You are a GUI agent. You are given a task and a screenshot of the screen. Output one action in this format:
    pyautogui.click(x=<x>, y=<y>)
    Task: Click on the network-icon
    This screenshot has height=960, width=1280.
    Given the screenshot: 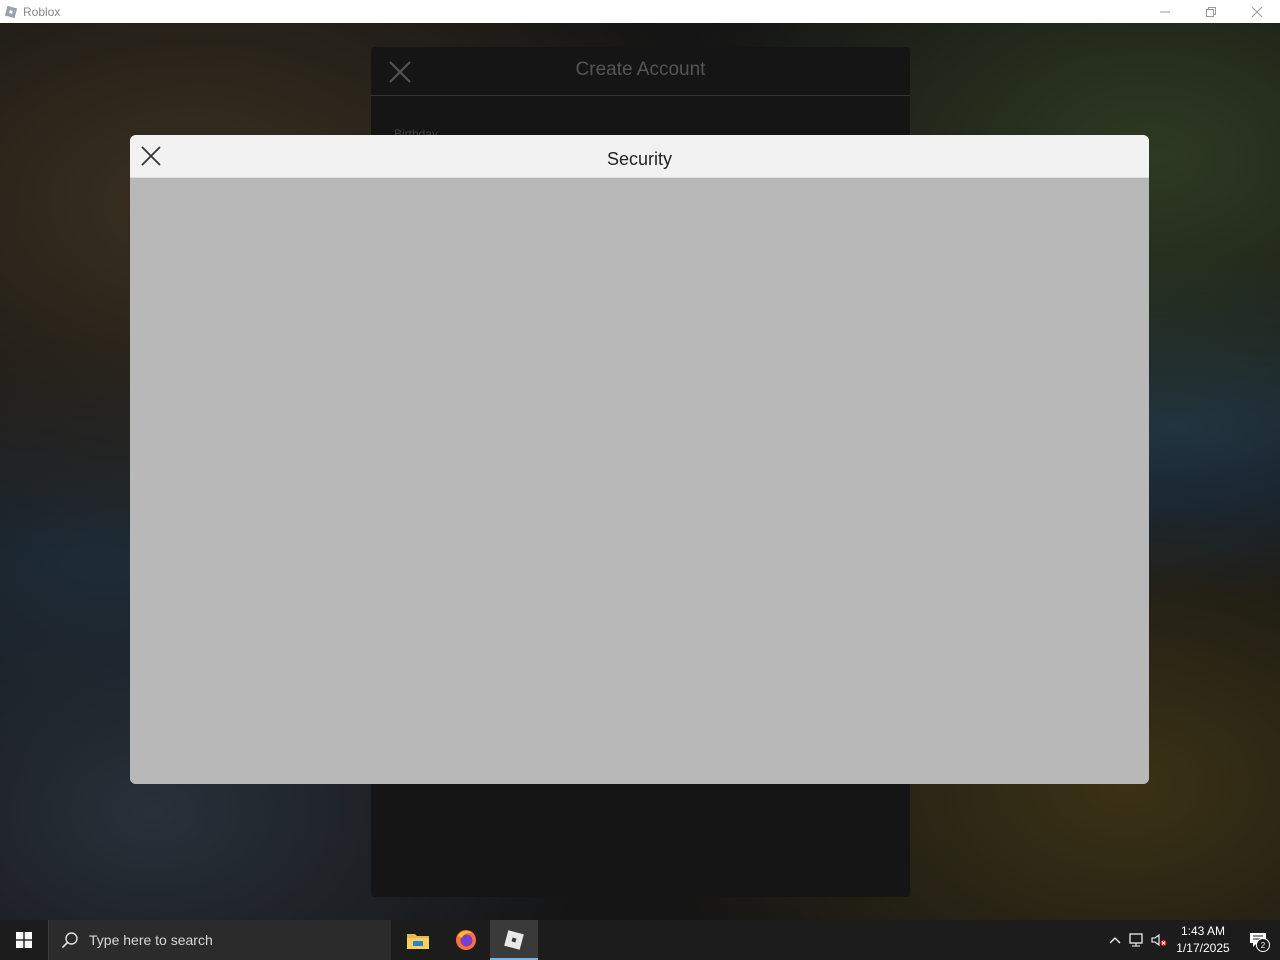 What is the action you would take?
    pyautogui.click(x=1136, y=940)
    